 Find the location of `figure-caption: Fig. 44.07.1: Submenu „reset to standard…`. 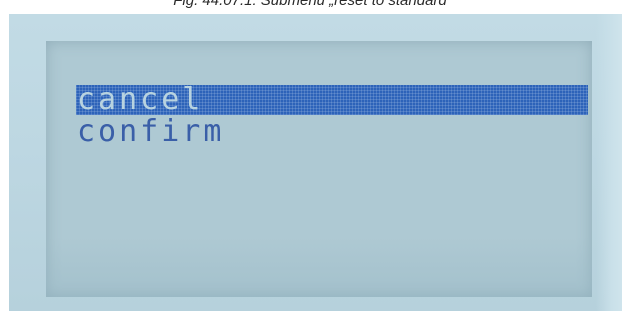

figure-caption: Fig. 44.07.1: Submenu „reset to standard… is located at coordinates (312, 4).